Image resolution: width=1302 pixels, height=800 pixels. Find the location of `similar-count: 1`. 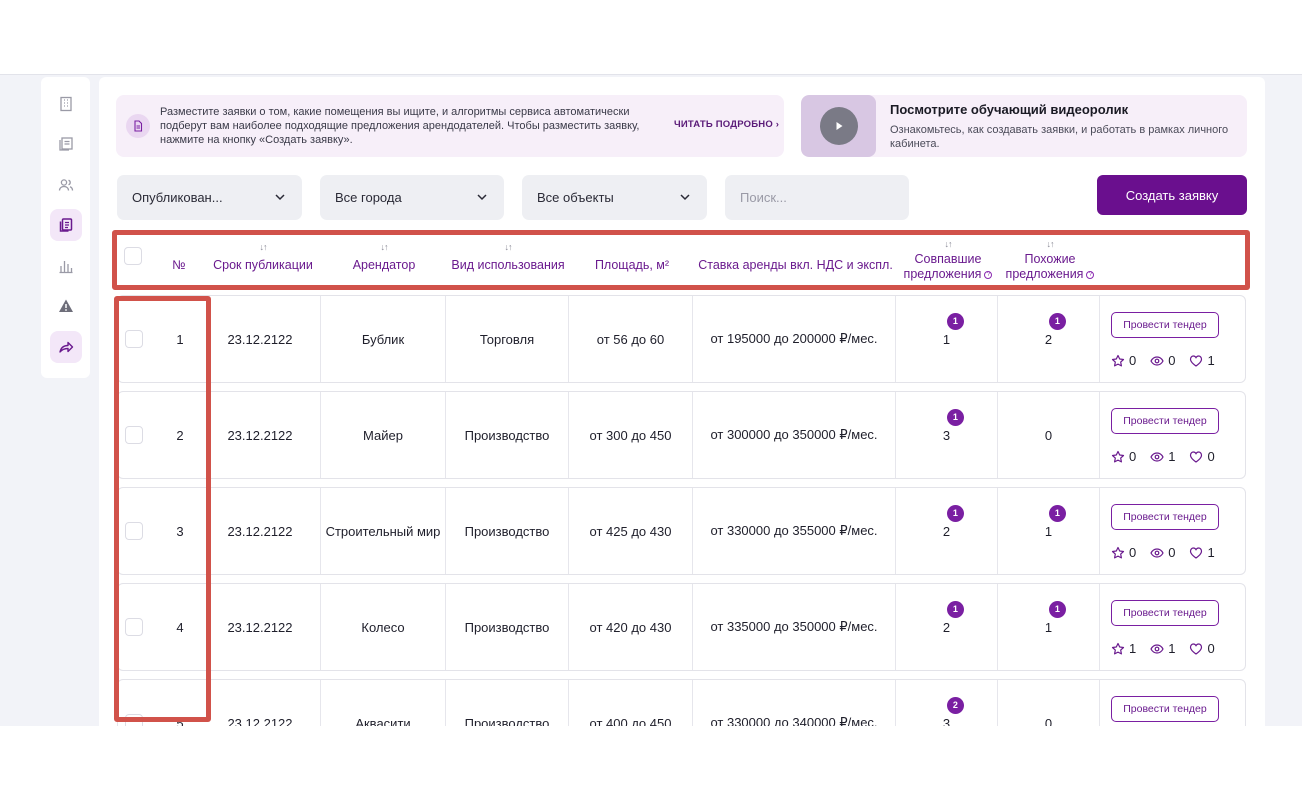

similar-count: 1 is located at coordinates (1048, 531).